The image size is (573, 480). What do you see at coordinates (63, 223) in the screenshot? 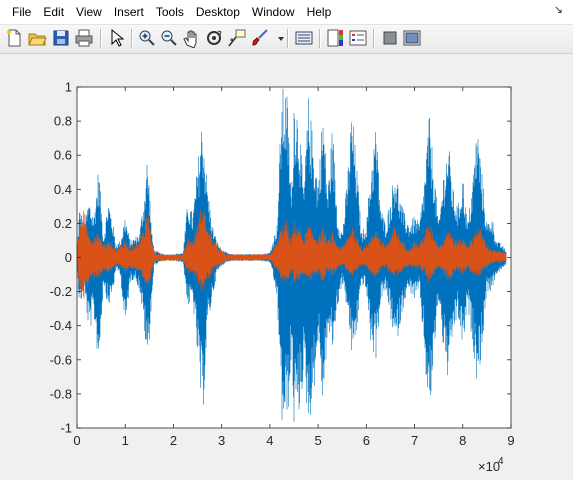
I see `y-tick-label: 0.2` at bounding box center [63, 223].